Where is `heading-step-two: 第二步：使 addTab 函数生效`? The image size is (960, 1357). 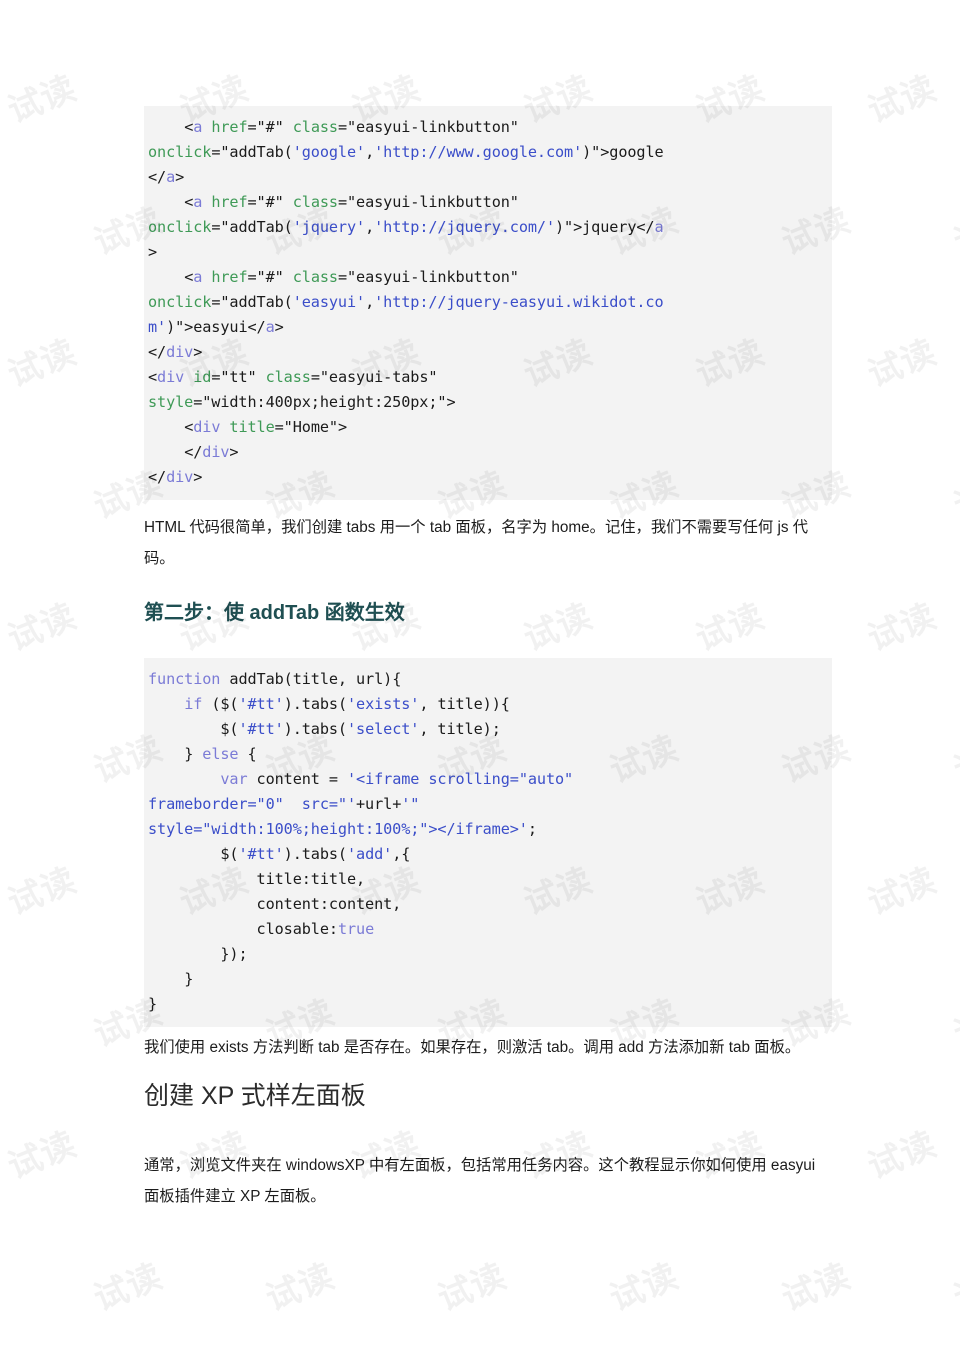
heading-step-two: 第二步：使 addTab 函数生效 is located at coordinates (274, 613).